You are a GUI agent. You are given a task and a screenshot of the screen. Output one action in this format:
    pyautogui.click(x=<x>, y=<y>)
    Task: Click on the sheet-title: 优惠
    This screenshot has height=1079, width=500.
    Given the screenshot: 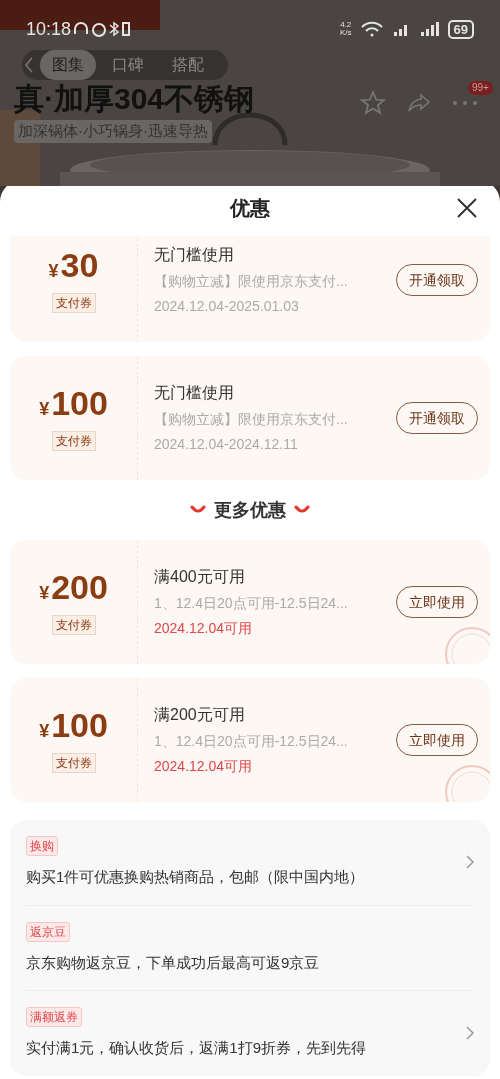 What is the action you would take?
    pyautogui.click(x=250, y=208)
    